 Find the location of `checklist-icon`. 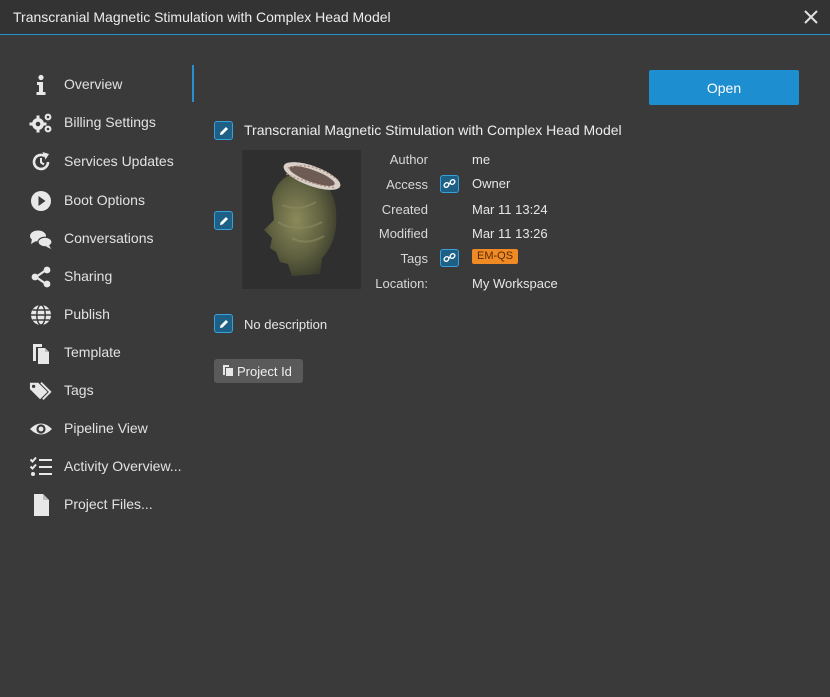

checklist-icon is located at coordinates (40, 466).